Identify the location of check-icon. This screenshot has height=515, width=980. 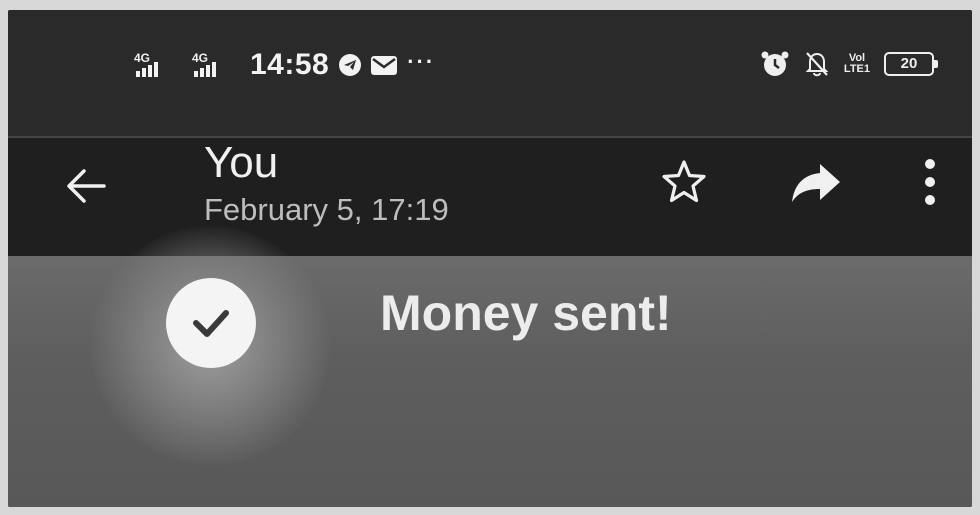
(211, 323).